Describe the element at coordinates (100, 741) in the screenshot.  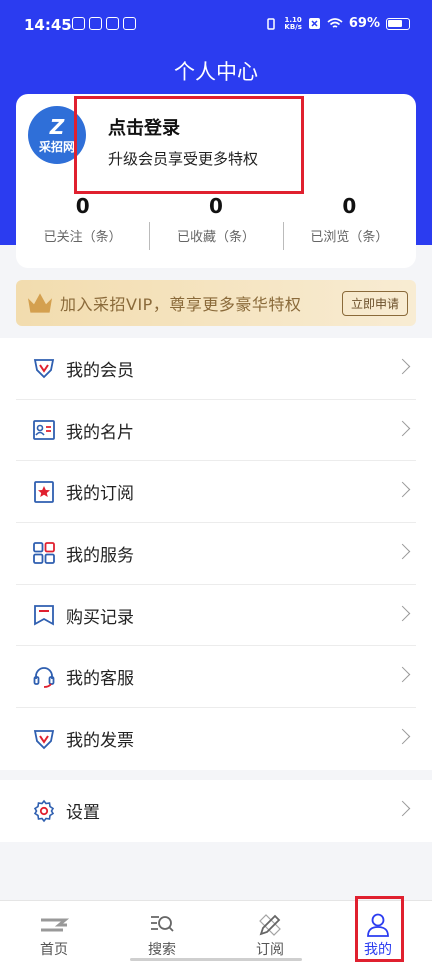
I see `menu-item-label: 我的发票` at that location.